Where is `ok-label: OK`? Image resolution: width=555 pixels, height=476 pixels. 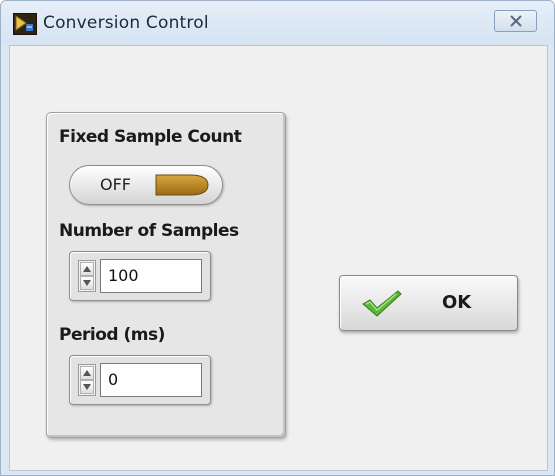 ok-label: OK is located at coordinates (457, 302).